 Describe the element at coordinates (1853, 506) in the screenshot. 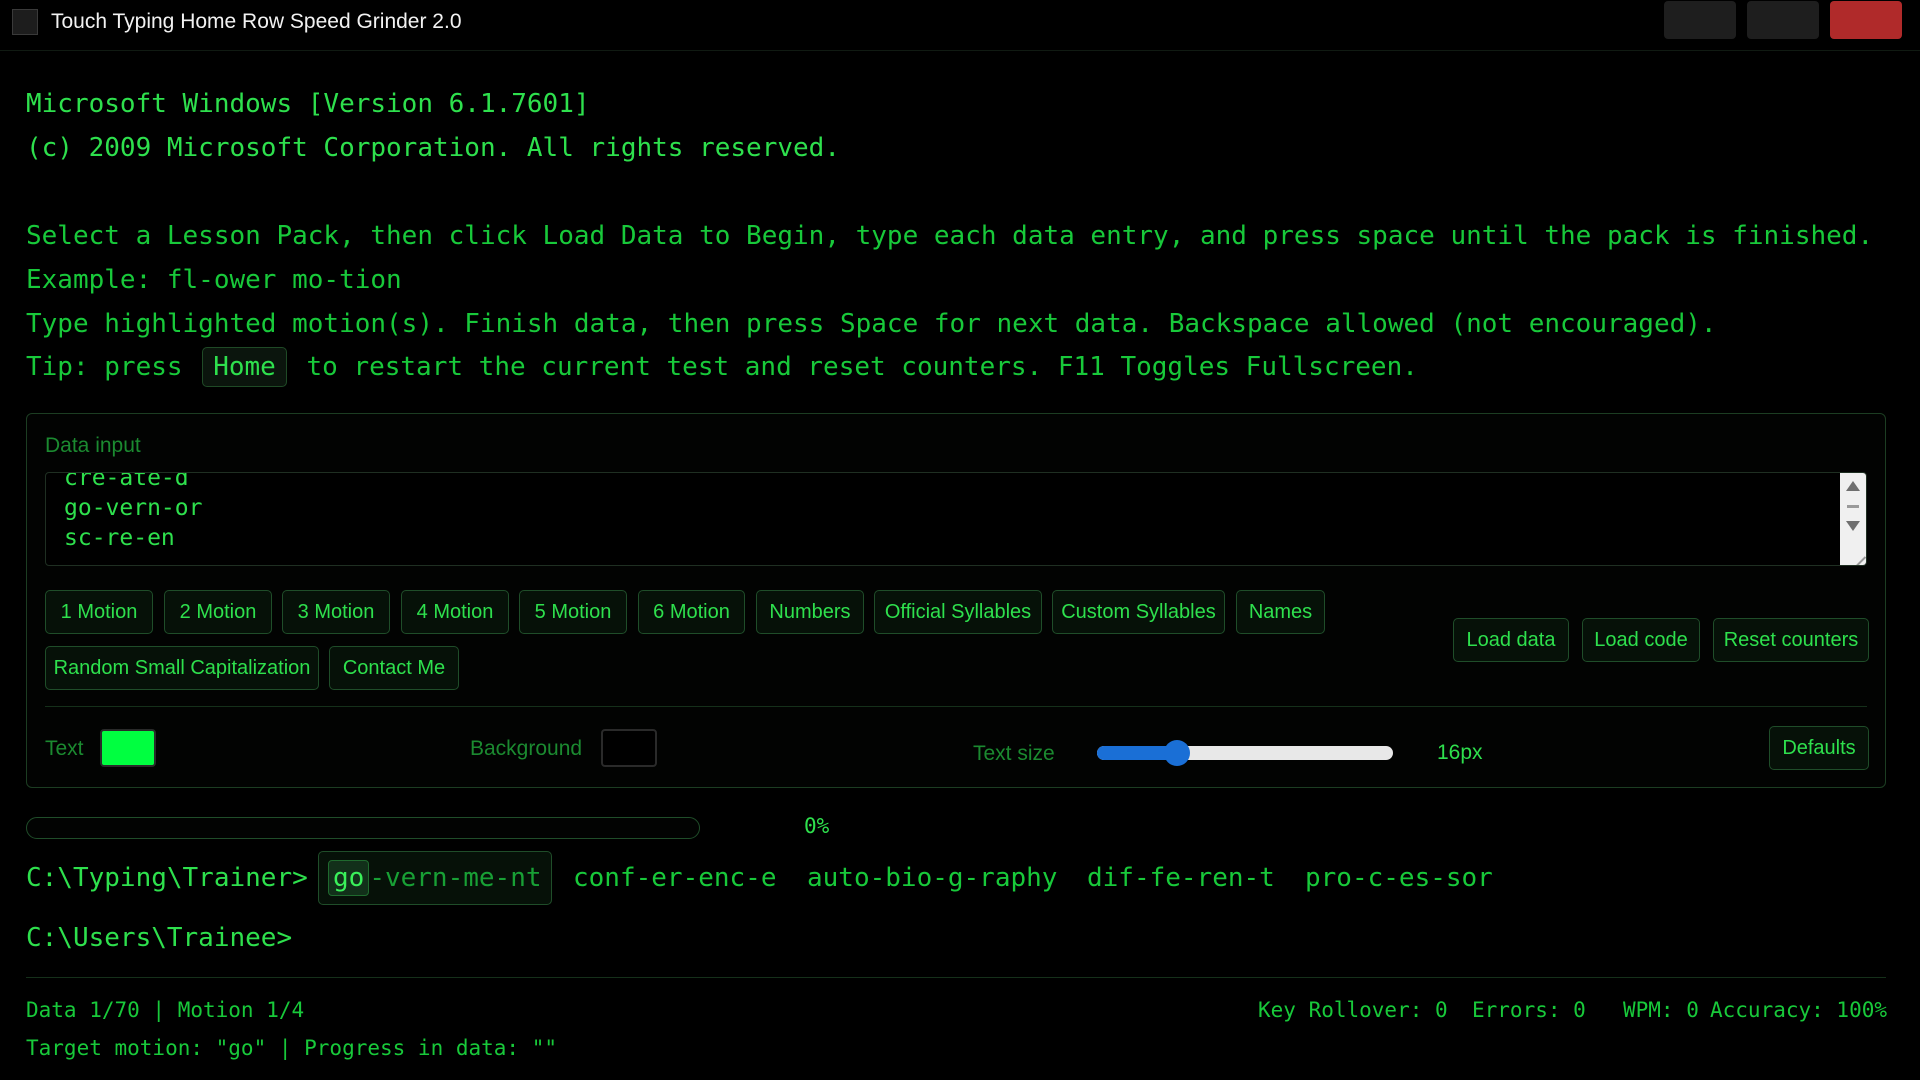

I see `scroll-thumb` at that location.